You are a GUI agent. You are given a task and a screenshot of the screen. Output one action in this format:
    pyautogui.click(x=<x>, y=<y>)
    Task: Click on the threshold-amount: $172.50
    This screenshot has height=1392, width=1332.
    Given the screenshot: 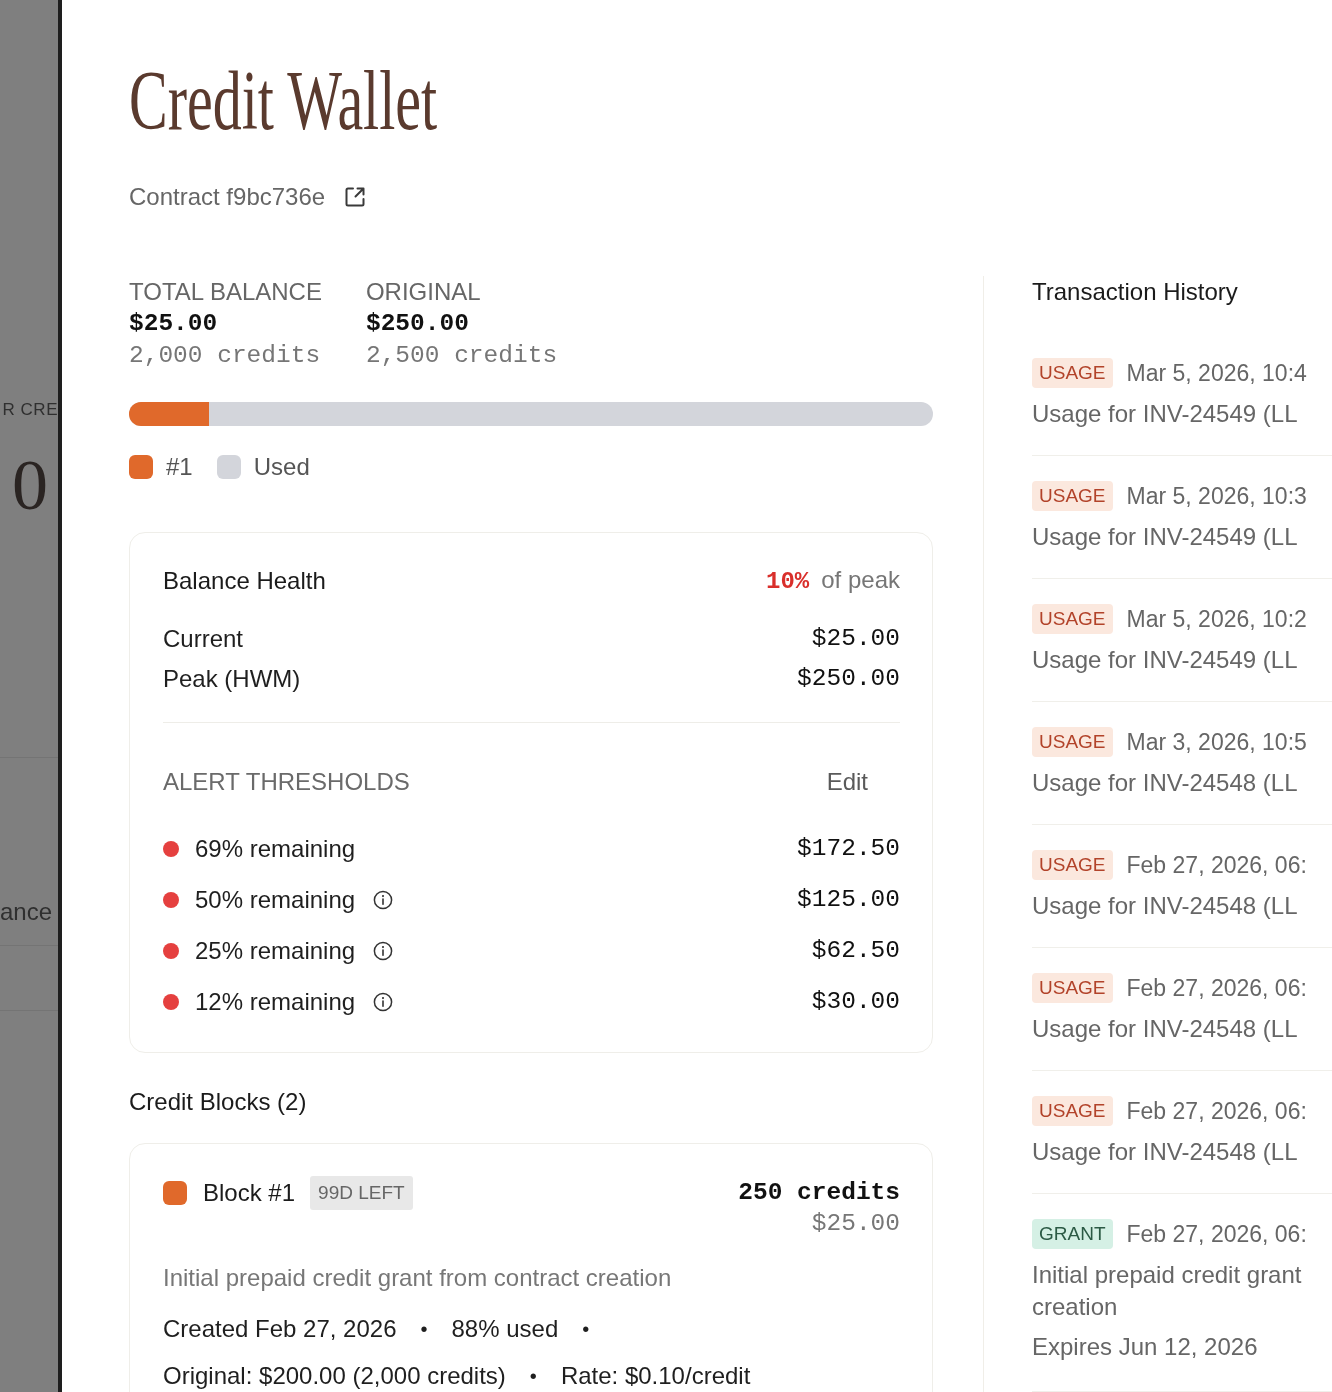 What is the action you would take?
    pyautogui.click(x=848, y=848)
    